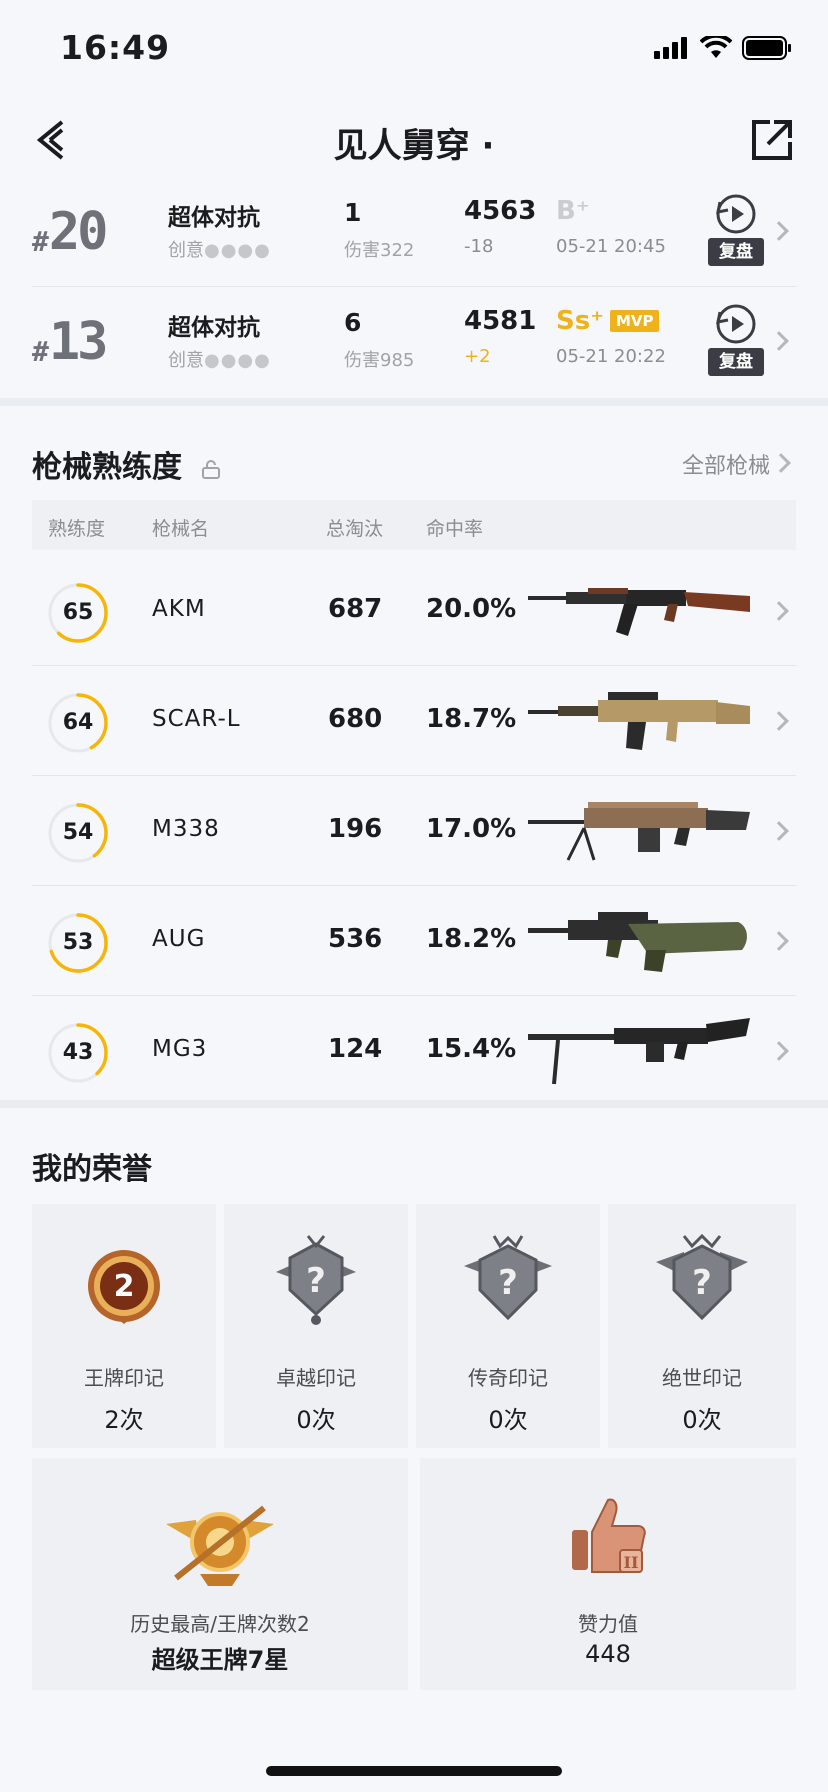 The height and width of the screenshot is (1792, 828). What do you see at coordinates (379, 360) in the screenshot?
I see `match-damage: 伤害985` at bounding box center [379, 360].